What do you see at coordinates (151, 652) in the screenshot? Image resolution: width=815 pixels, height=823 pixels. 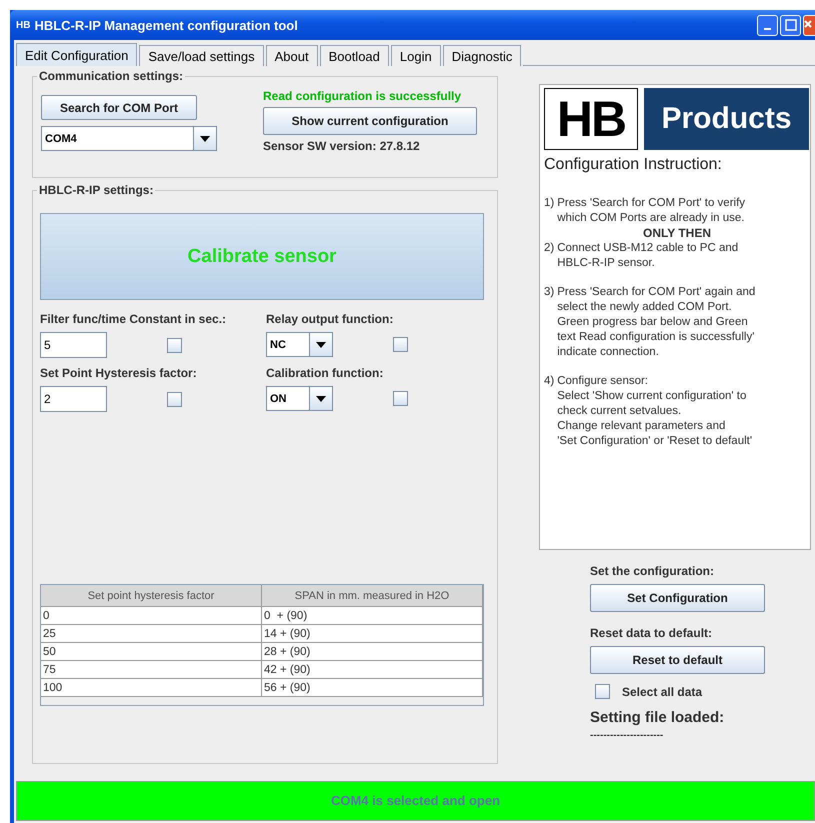 I see `table-cell: 50` at bounding box center [151, 652].